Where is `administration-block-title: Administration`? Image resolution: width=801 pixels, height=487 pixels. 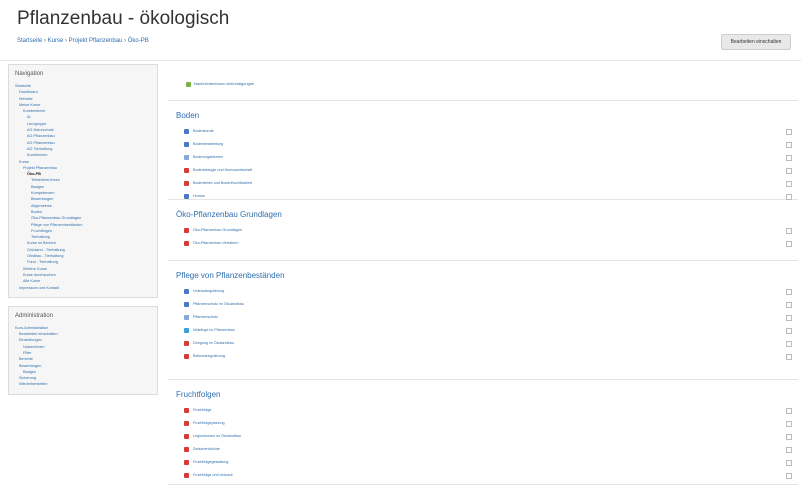
administration-block-title: Administration is located at coordinates (34, 315).